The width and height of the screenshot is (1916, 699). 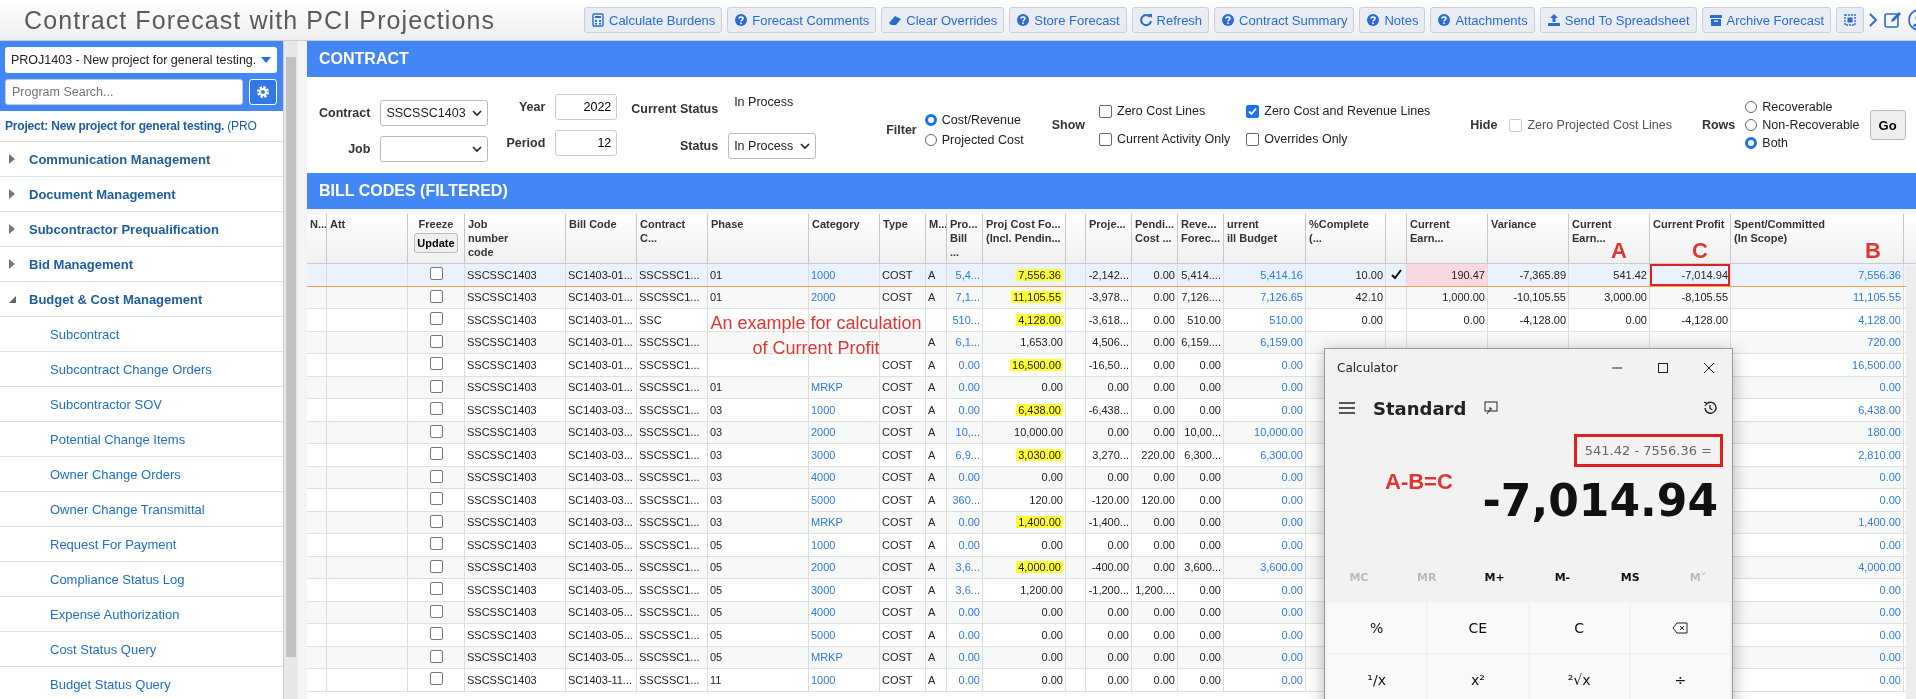 I want to click on amount-link: 5000, so click(x=844, y=635).